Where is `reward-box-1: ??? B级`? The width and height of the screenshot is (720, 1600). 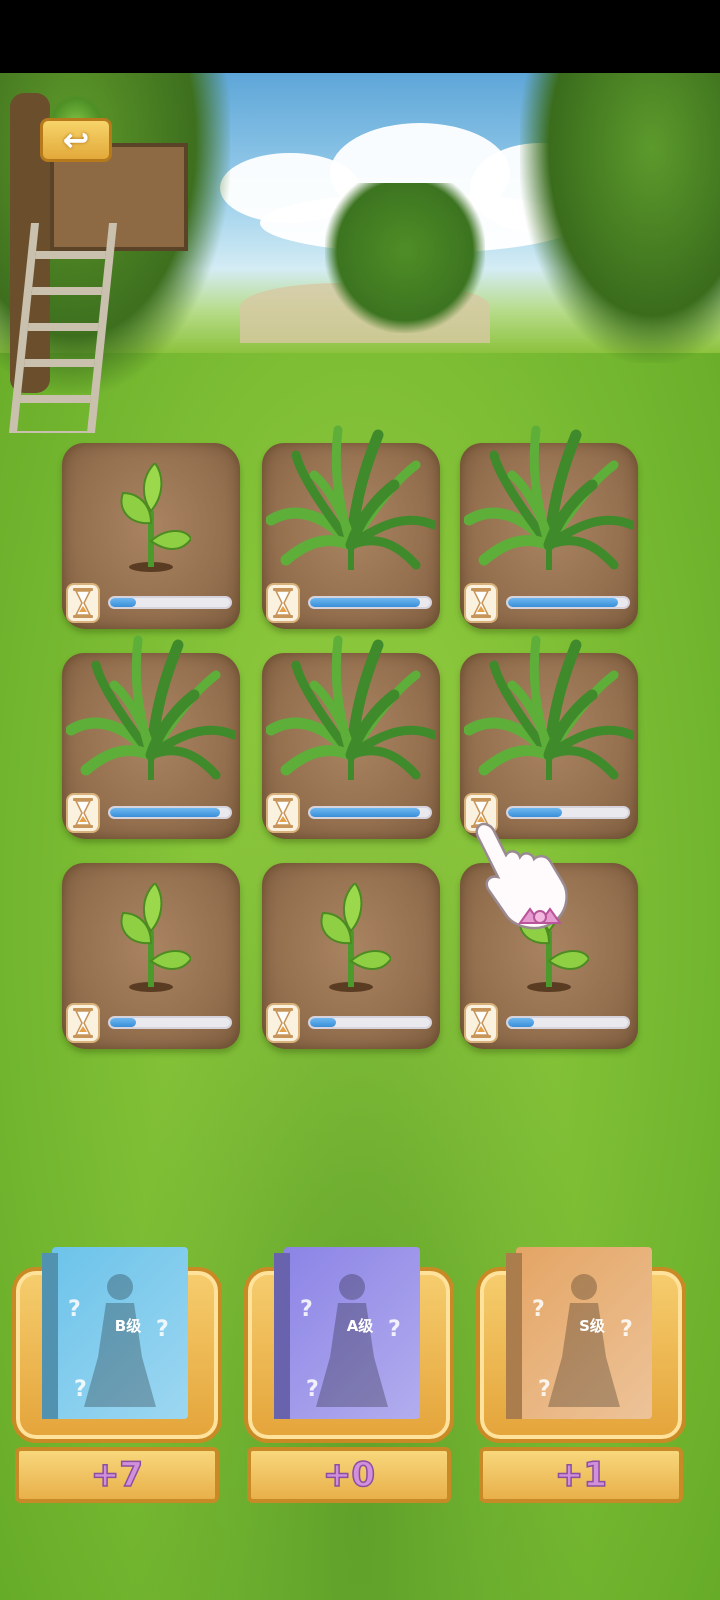
reward-box-1: ??? B级 is located at coordinates (117, 1345).